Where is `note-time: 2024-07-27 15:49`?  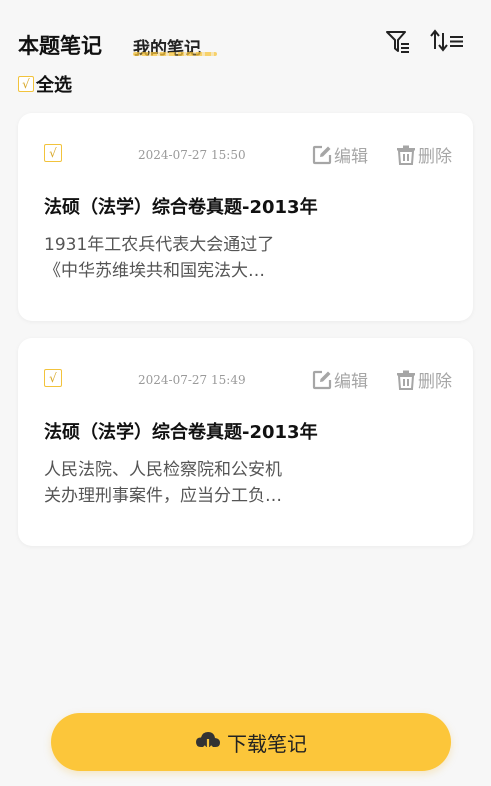 note-time: 2024-07-27 15:49 is located at coordinates (192, 380).